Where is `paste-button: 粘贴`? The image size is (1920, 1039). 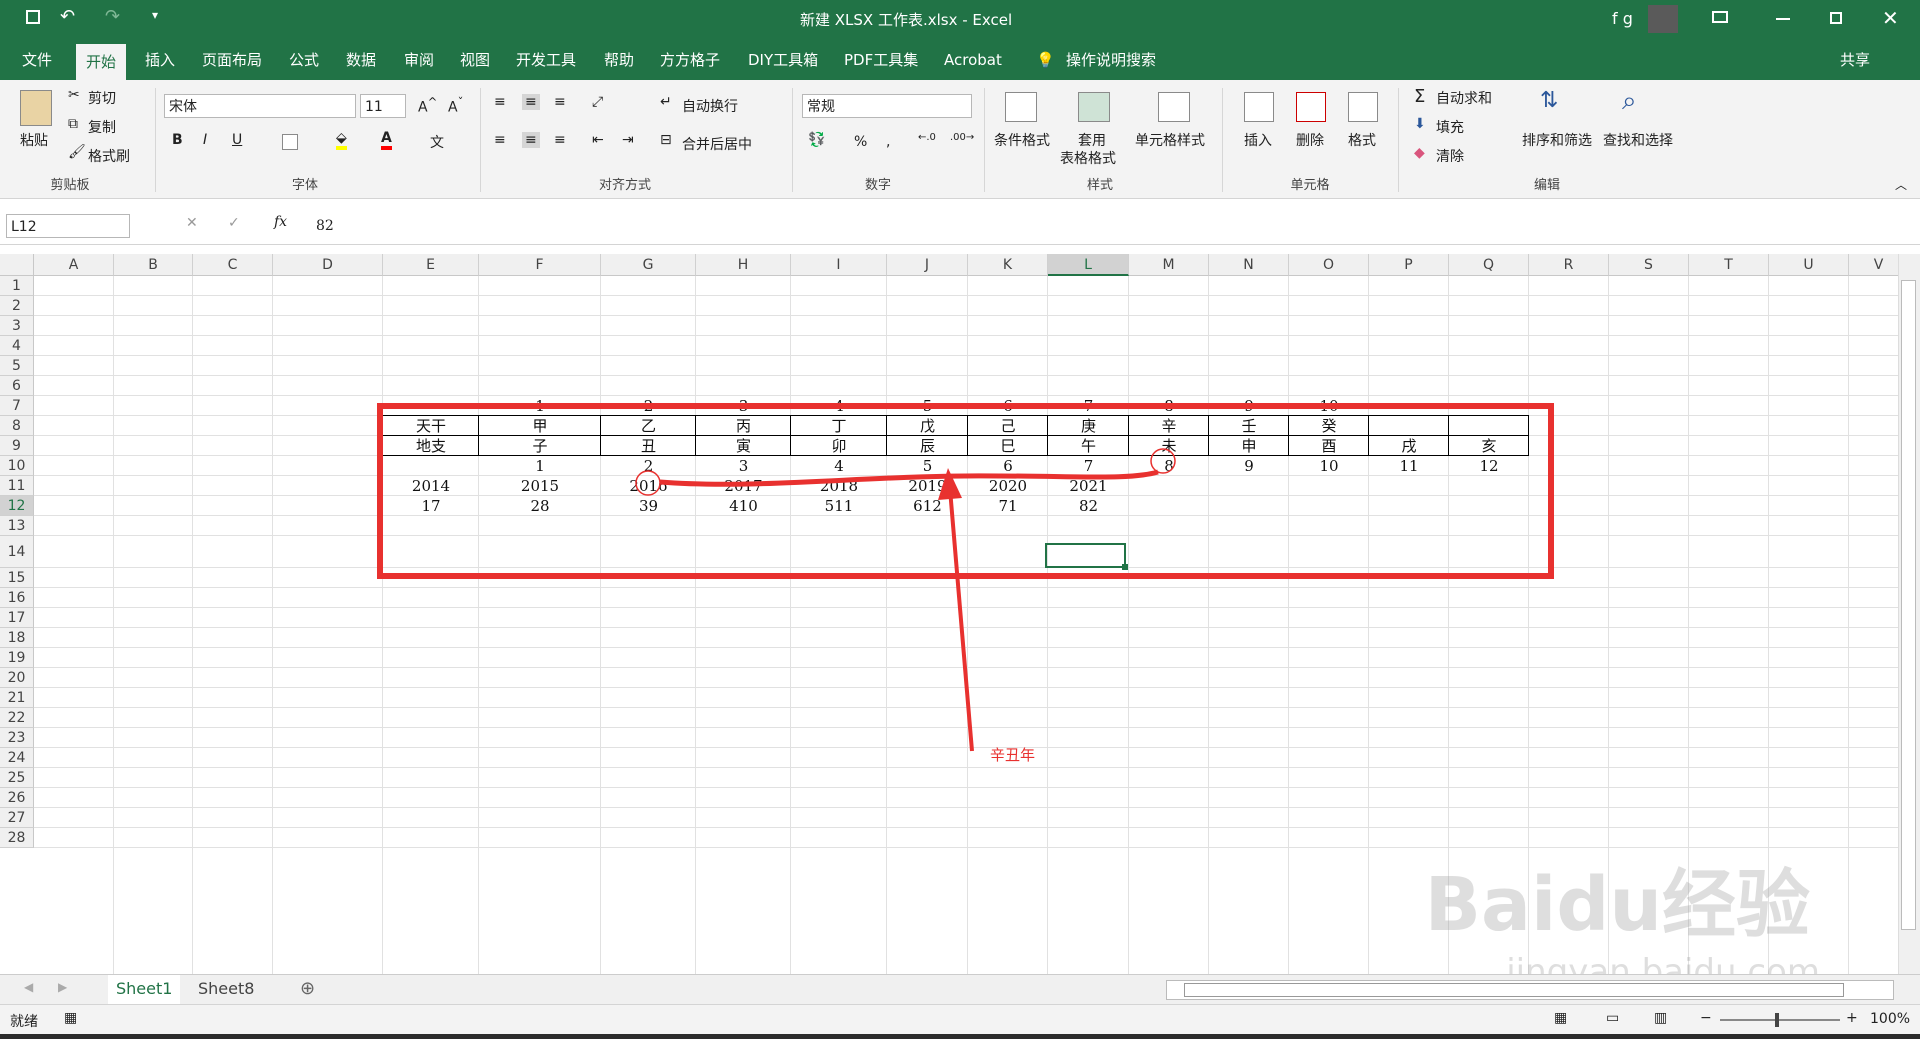 paste-button: 粘贴 is located at coordinates (34, 140).